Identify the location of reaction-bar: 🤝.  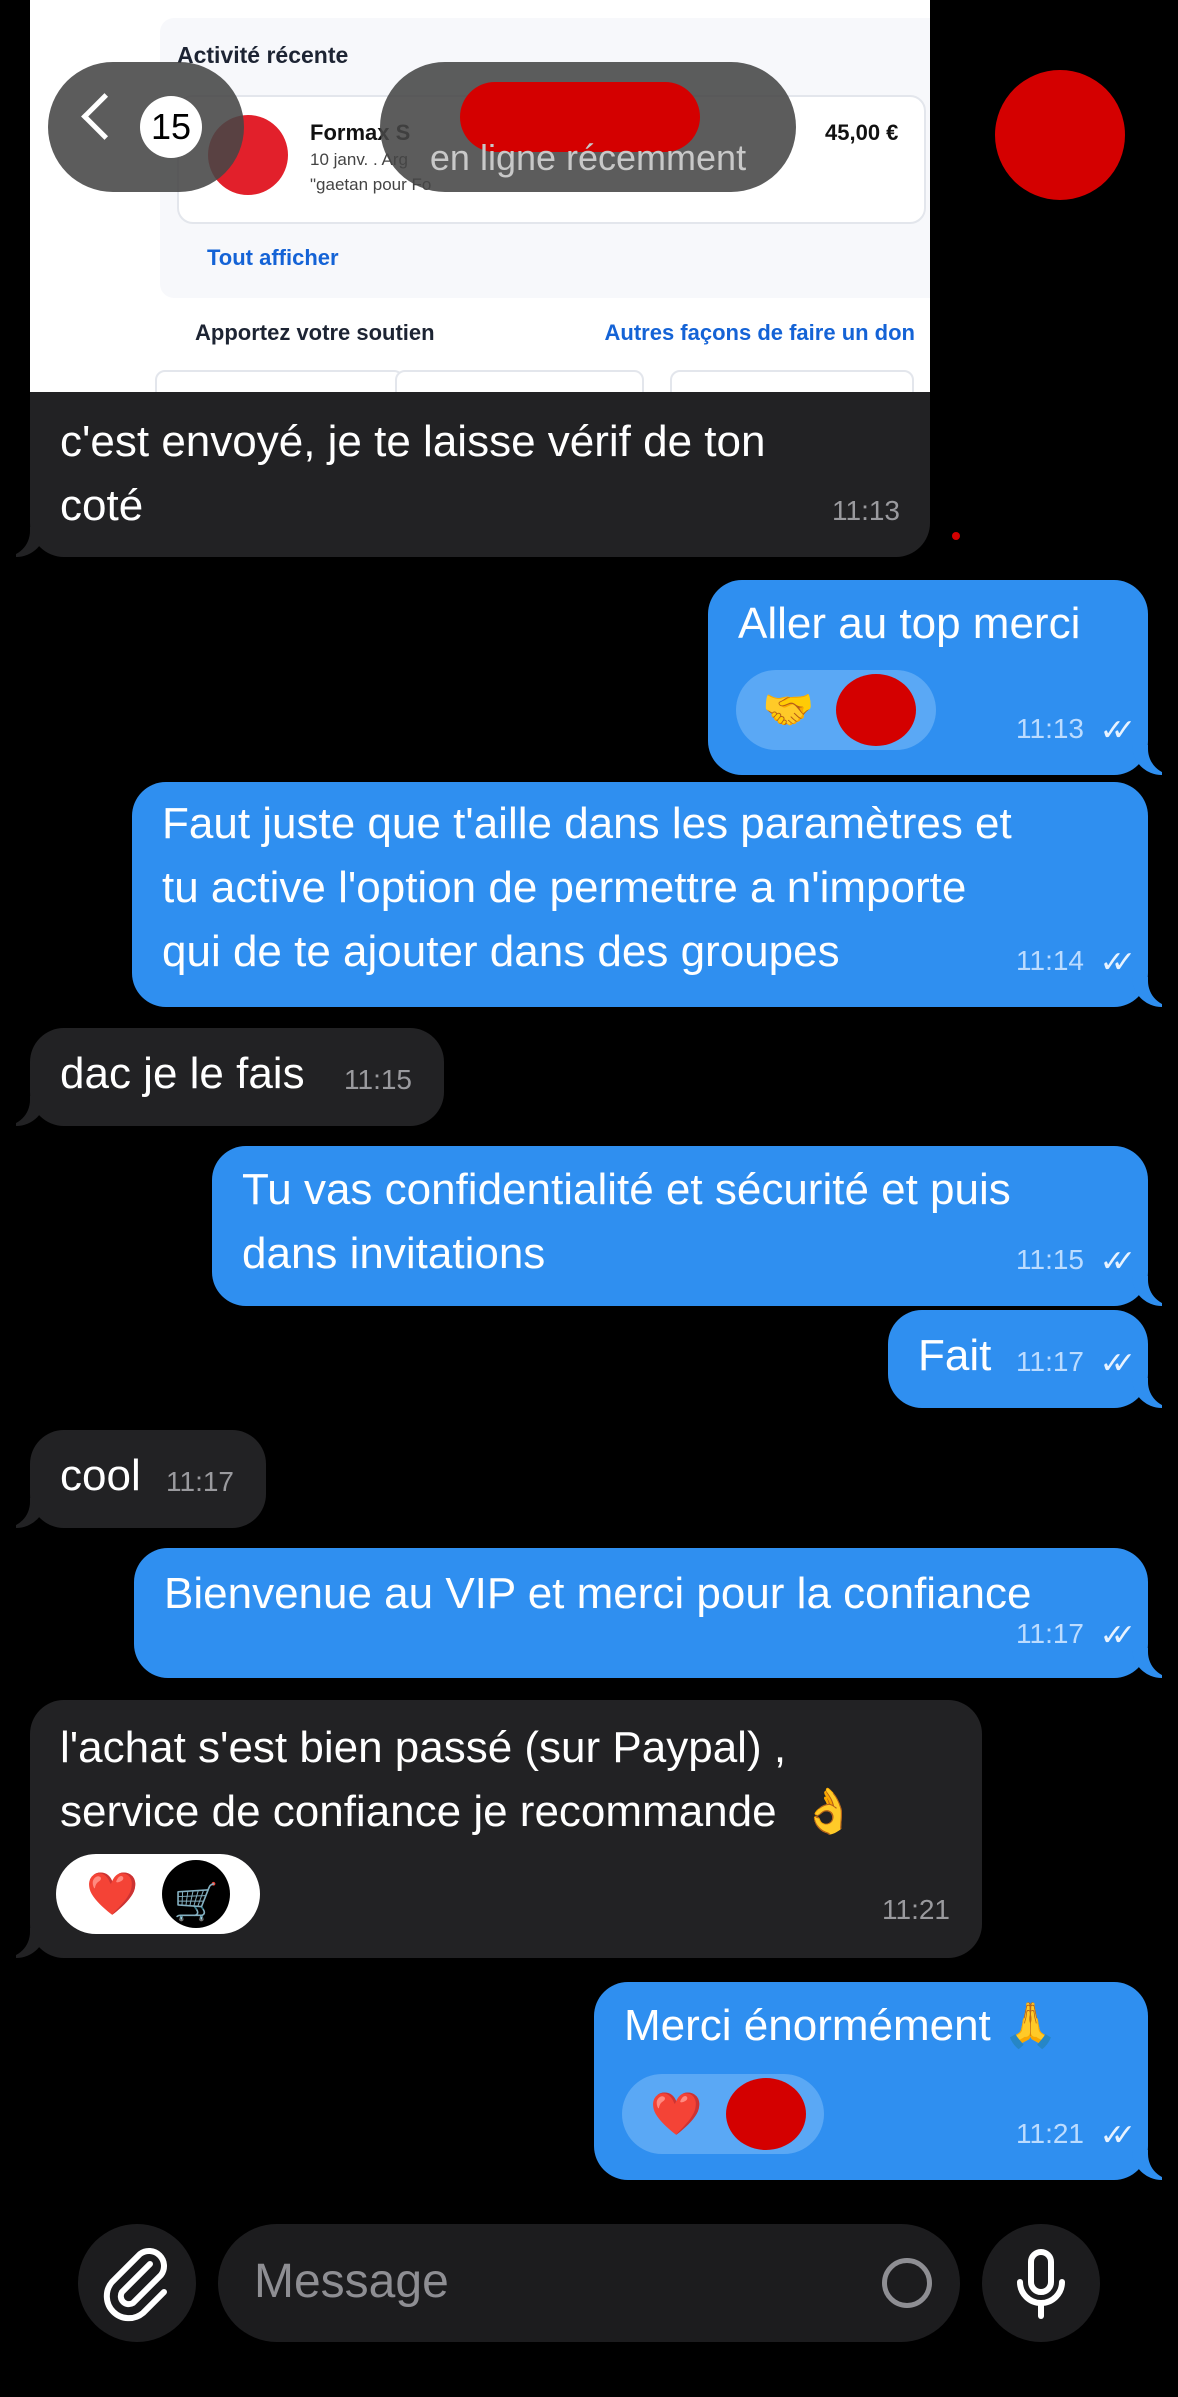
(836, 710).